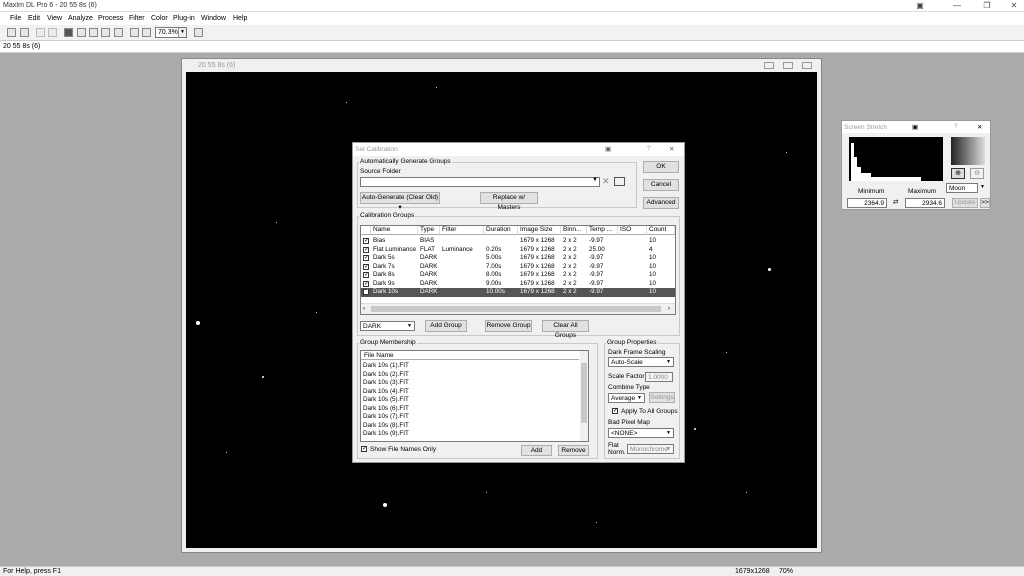 This screenshot has width=1024, height=576. I want to click on view-image-icon, so click(68, 32).